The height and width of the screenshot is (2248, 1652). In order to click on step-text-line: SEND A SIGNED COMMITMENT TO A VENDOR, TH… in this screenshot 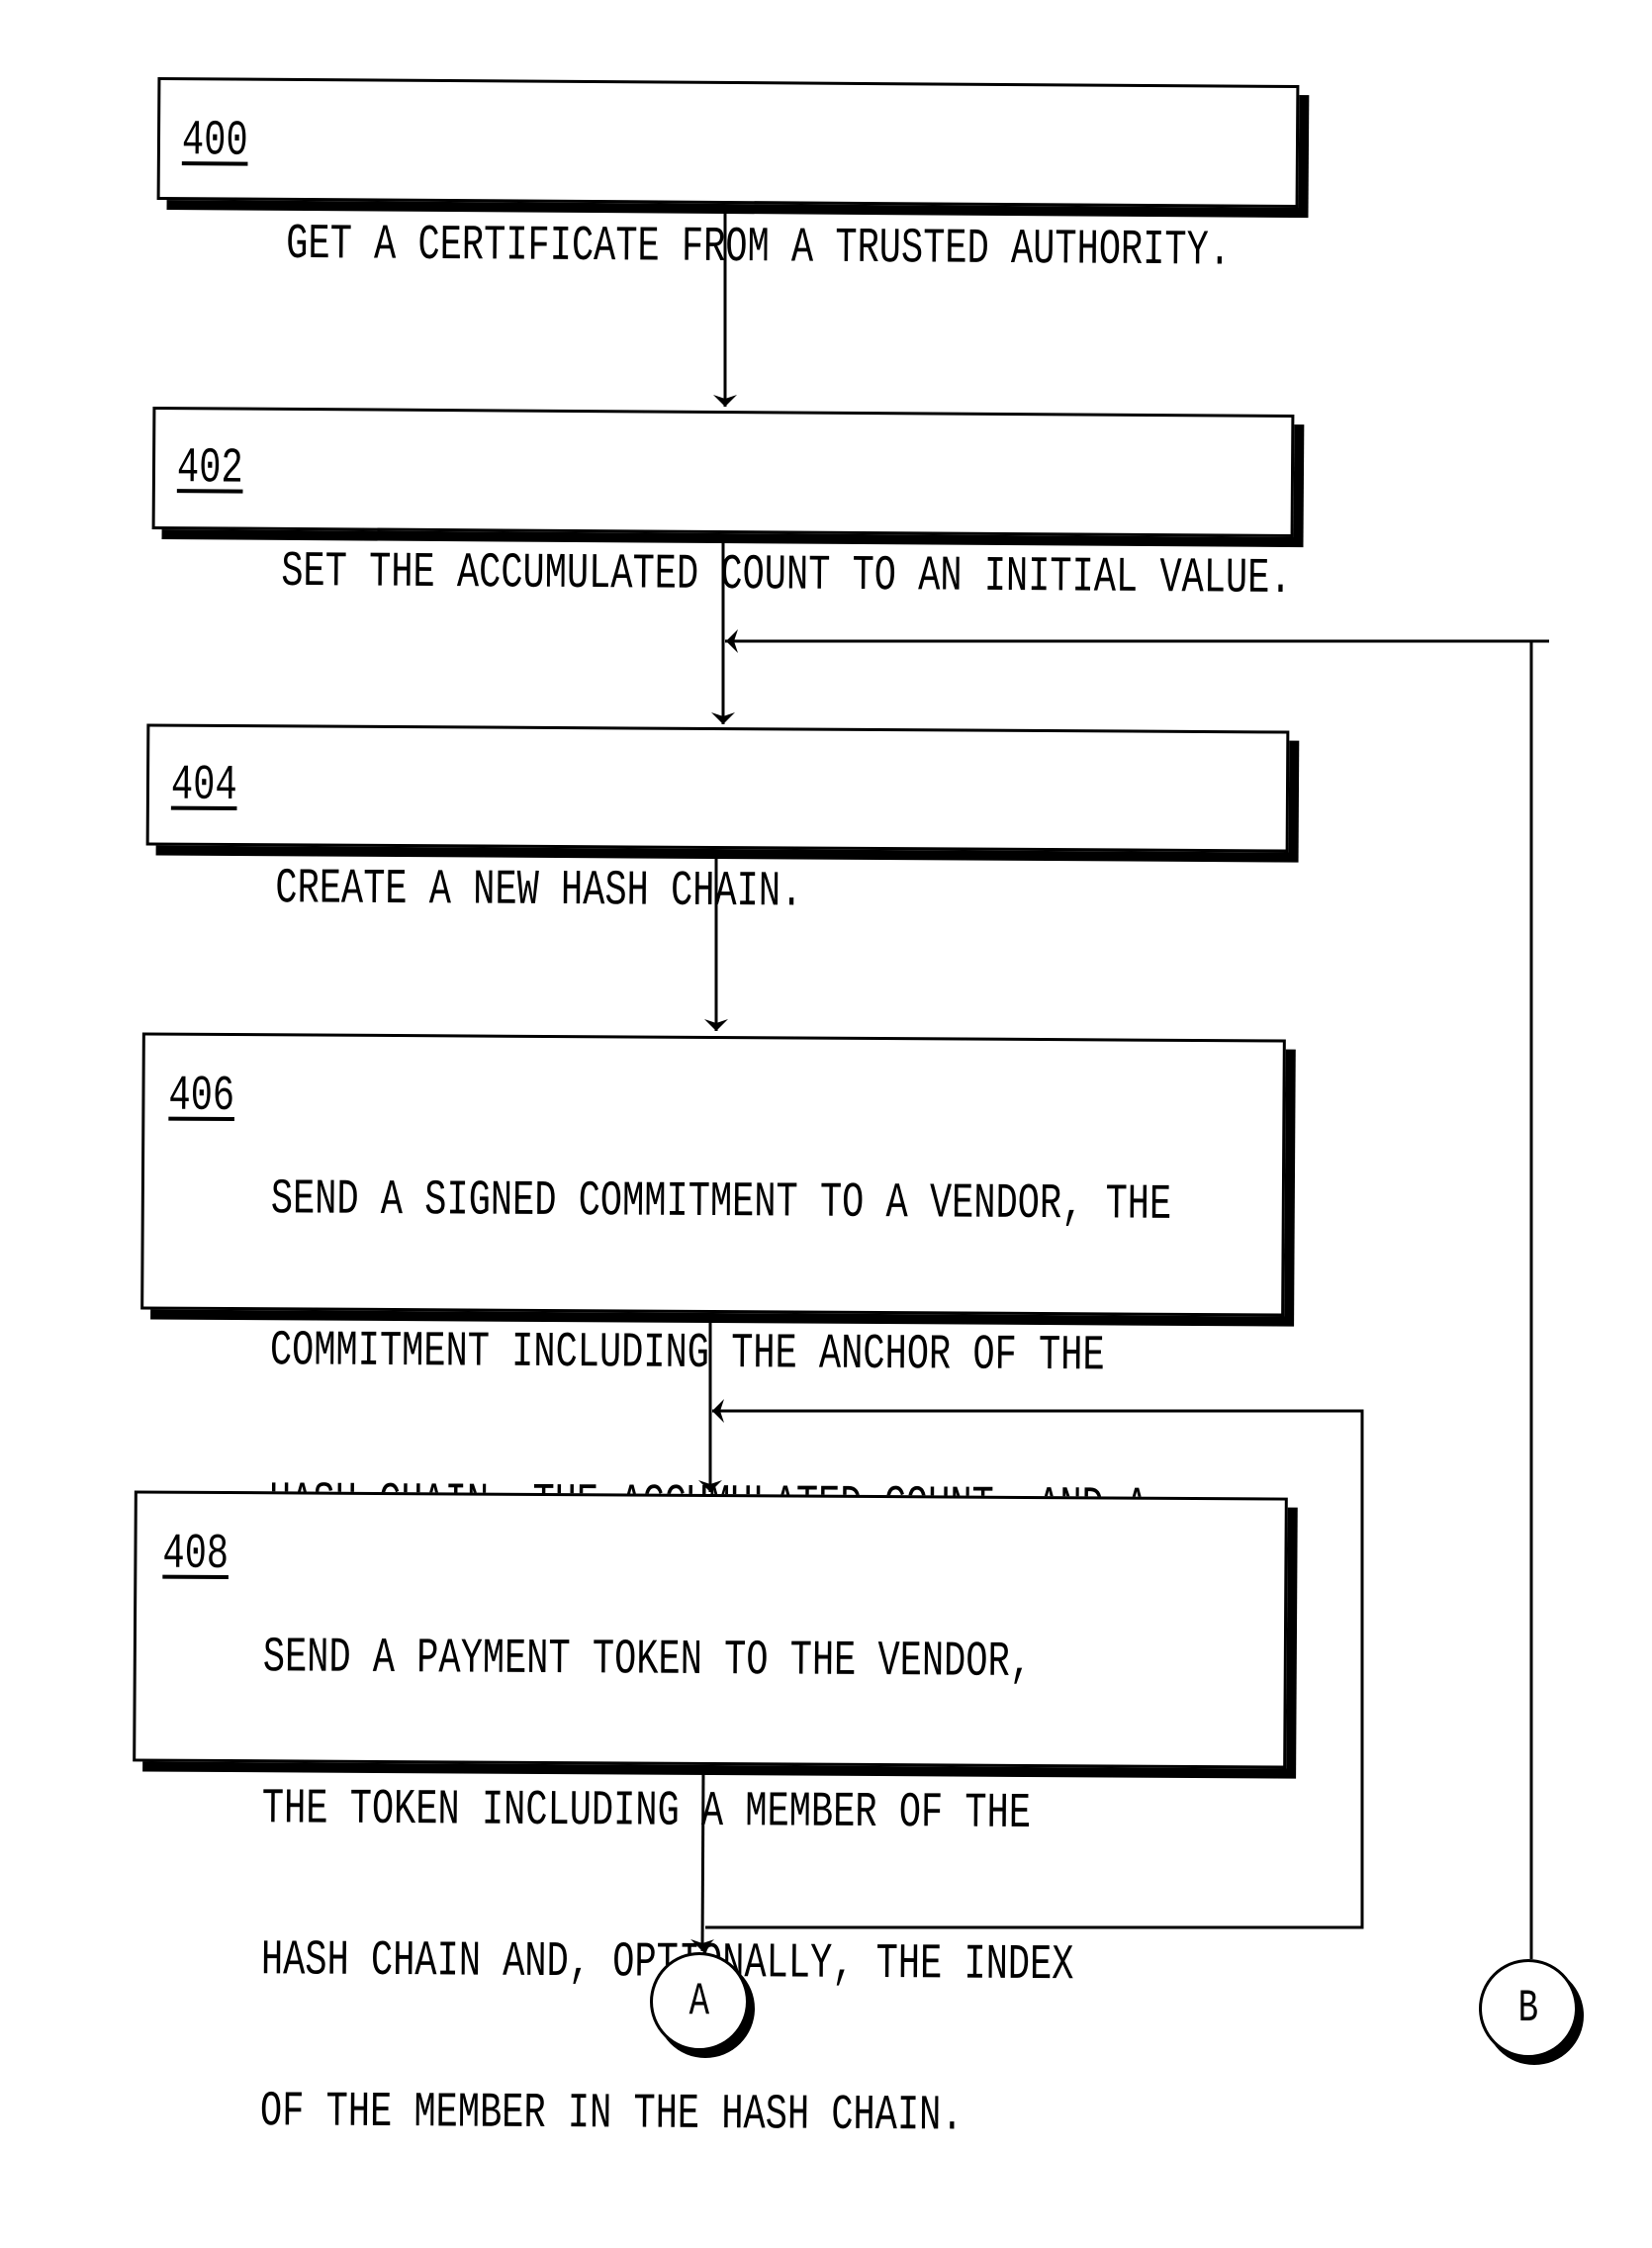, I will do `click(721, 1202)`.